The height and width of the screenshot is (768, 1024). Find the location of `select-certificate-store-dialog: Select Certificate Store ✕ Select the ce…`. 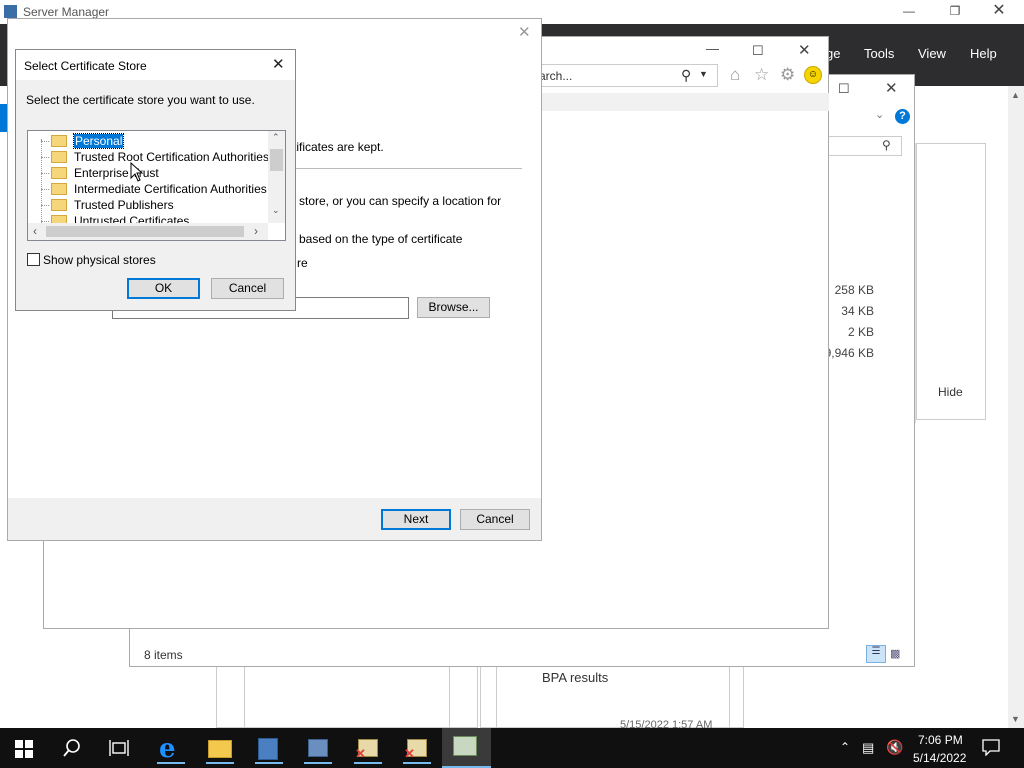

select-certificate-store-dialog: Select Certificate Store ✕ Select the ce… is located at coordinates (155, 180).